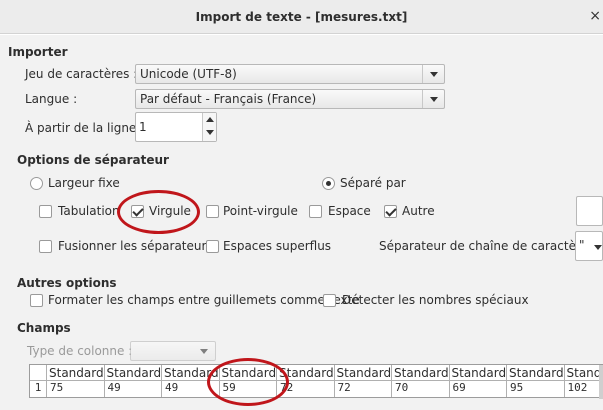 Image resolution: width=603 pixels, height=410 pixels. What do you see at coordinates (188, 74) in the screenshot?
I see `charset-value: Unicode (UTF-8)` at bounding box center [188, 74].